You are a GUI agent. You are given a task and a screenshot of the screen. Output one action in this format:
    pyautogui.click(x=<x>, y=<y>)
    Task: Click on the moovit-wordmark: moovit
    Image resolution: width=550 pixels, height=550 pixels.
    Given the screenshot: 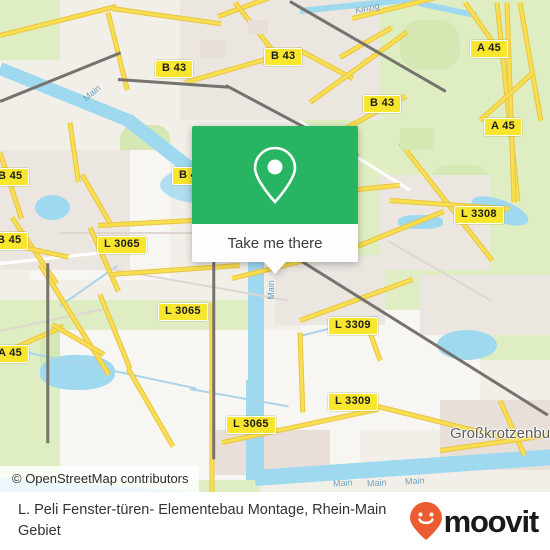 What is the action you would take?
    pyautogui.click(x=491, y=521)
    